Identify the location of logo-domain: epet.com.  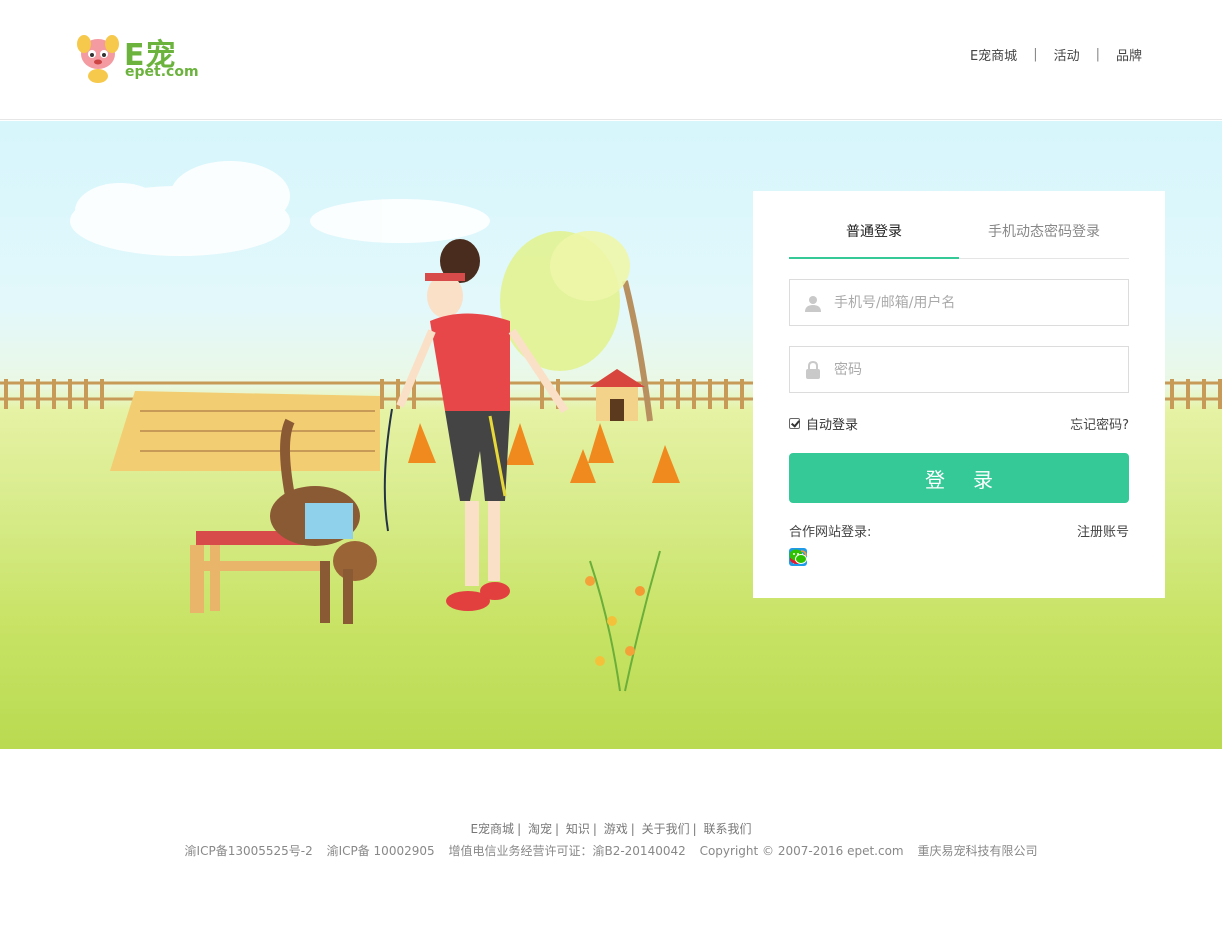
(162, 72).